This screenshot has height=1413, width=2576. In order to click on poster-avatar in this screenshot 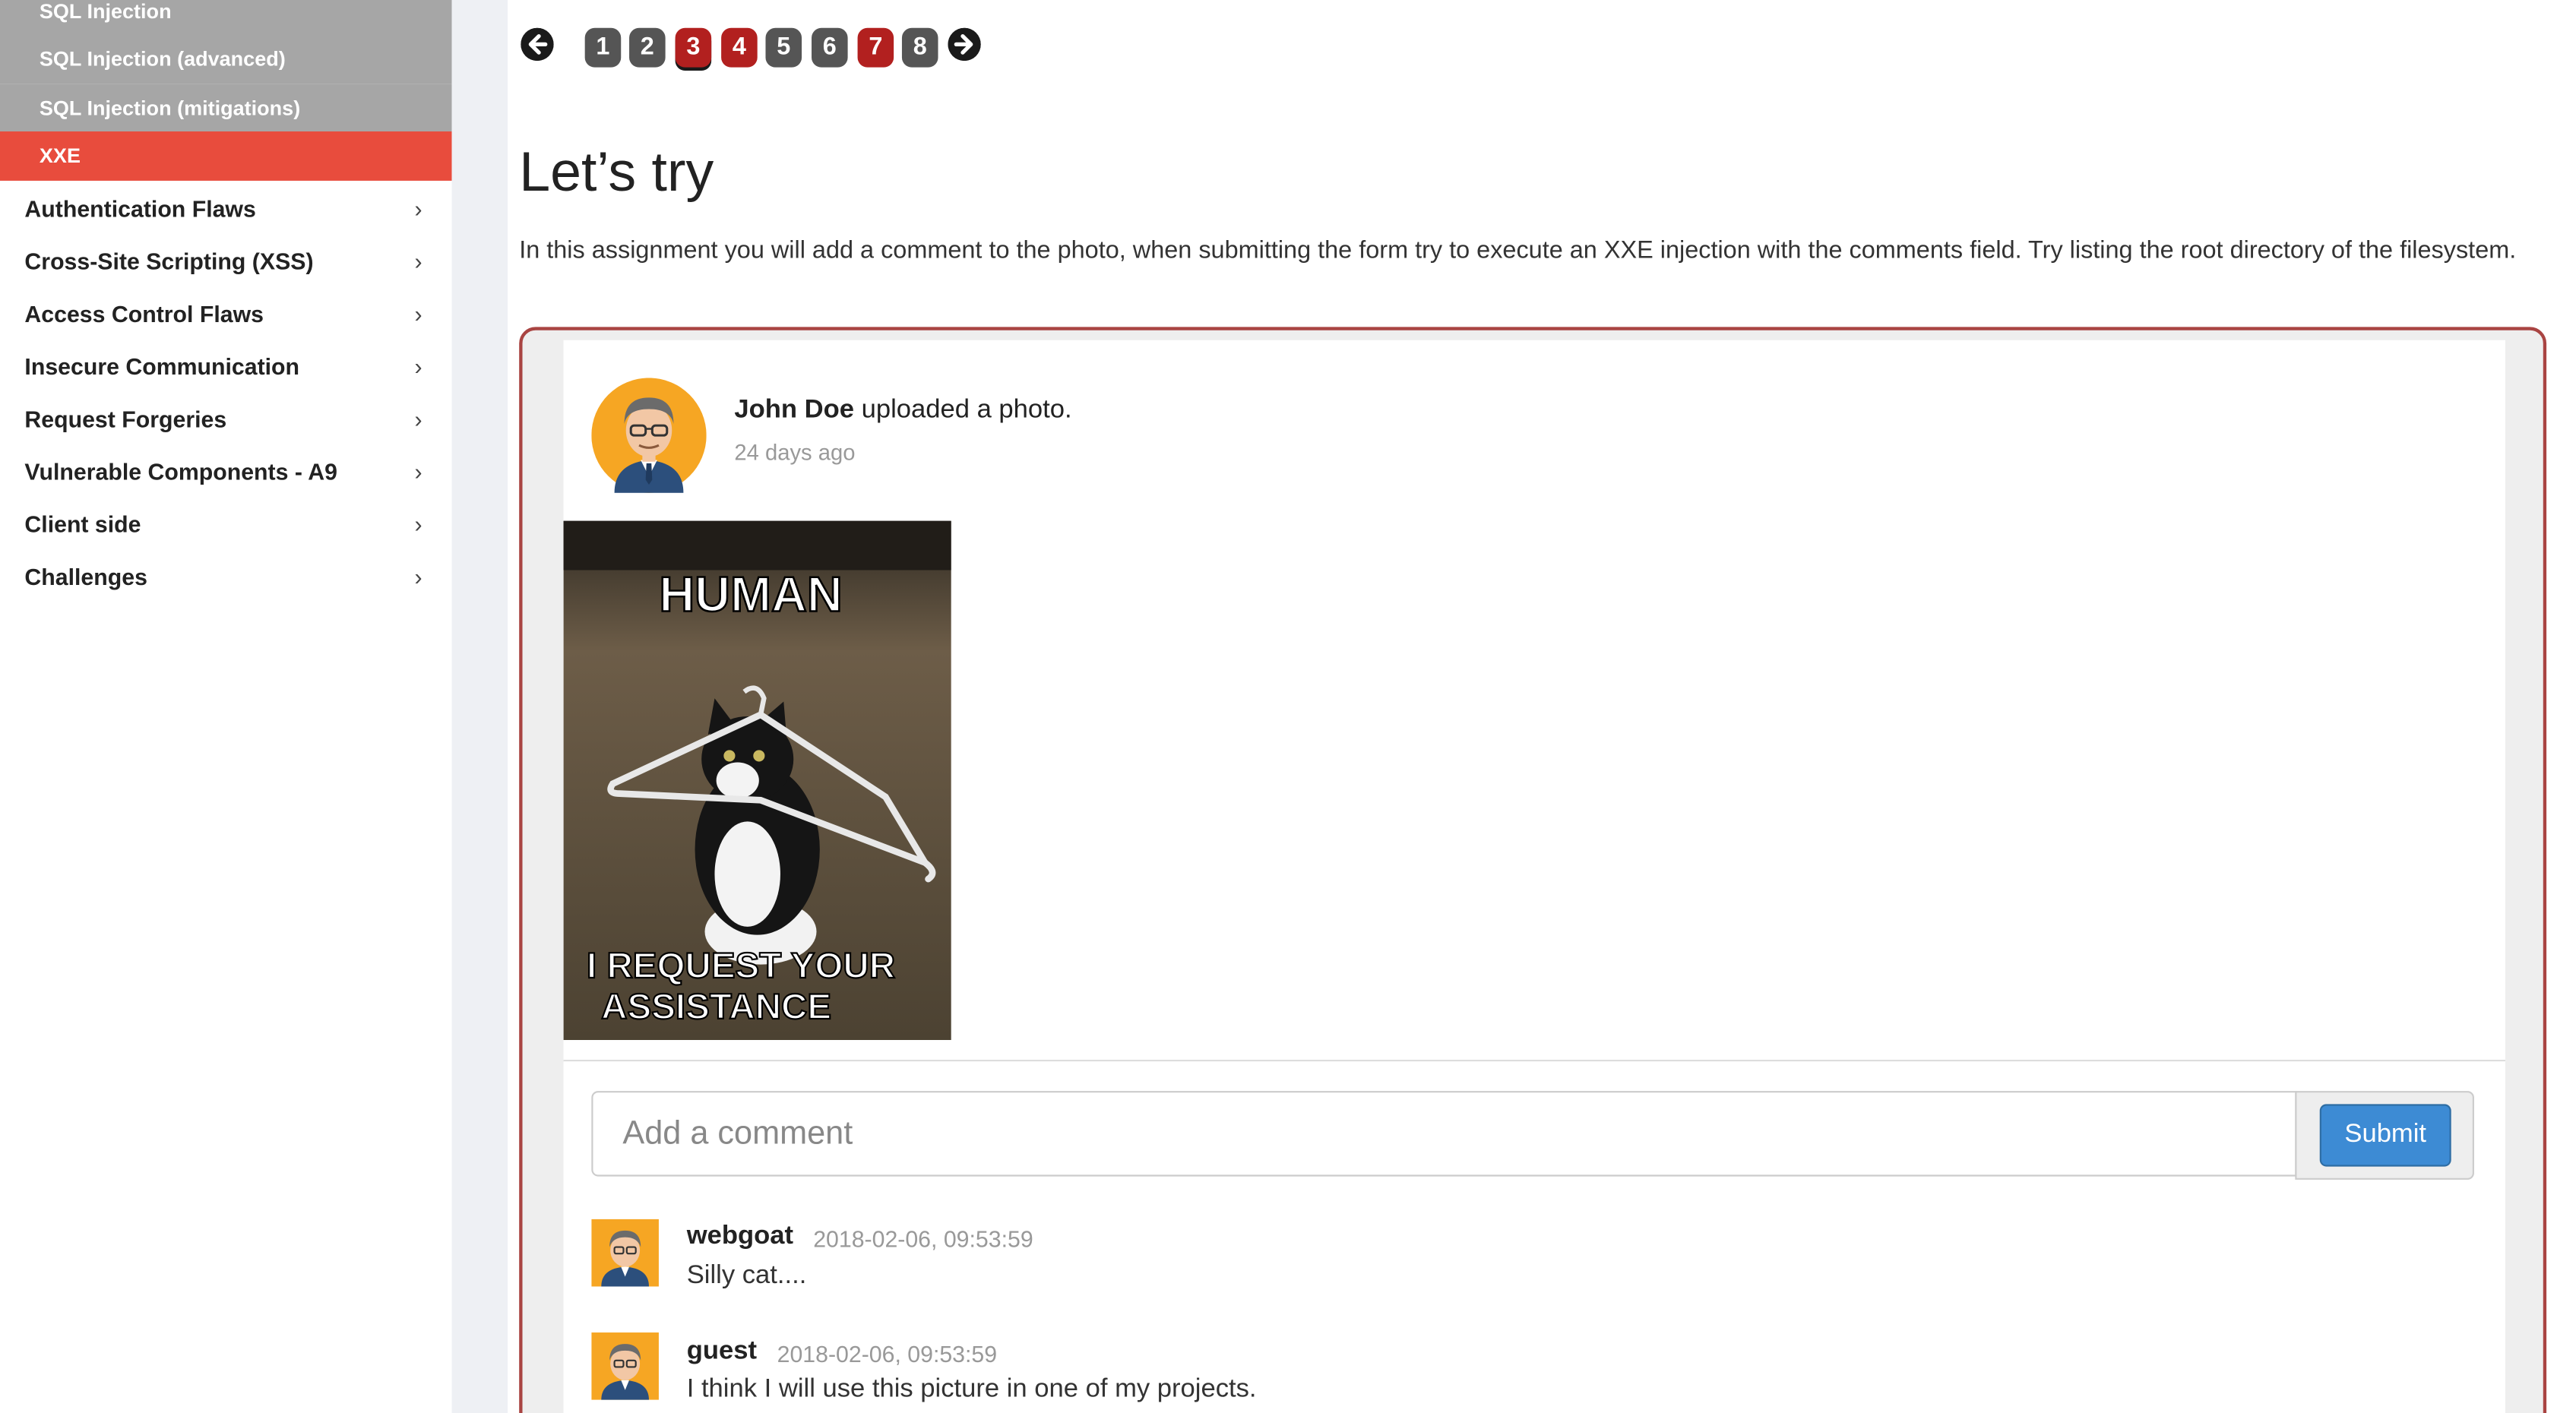, I will do `click(649, 435)`.